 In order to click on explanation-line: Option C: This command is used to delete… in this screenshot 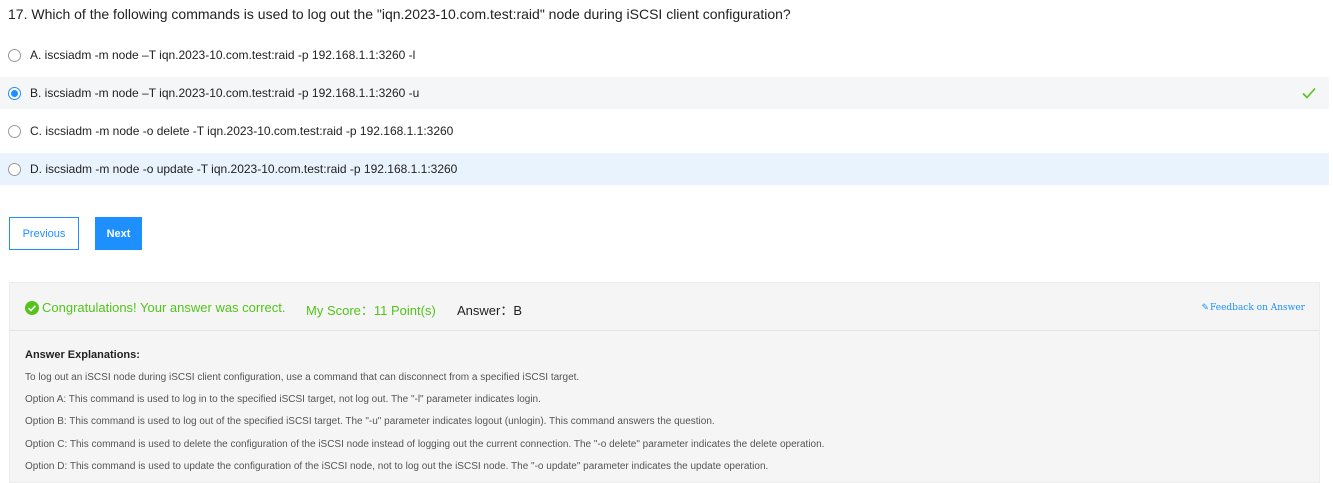, I will do `click(425, 444)`.